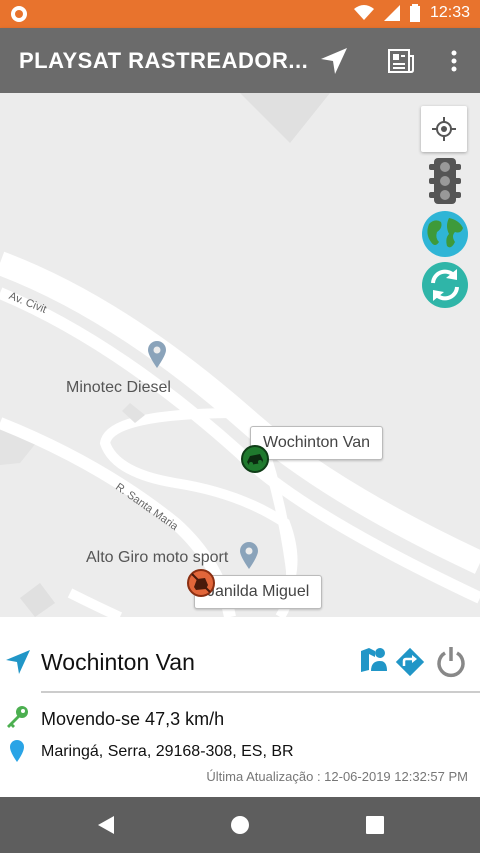 The image size is (480, 853). What do you see at coordinates (451, 662) in the screenshot?
I see `power-button` at bounding box center [451, 662].